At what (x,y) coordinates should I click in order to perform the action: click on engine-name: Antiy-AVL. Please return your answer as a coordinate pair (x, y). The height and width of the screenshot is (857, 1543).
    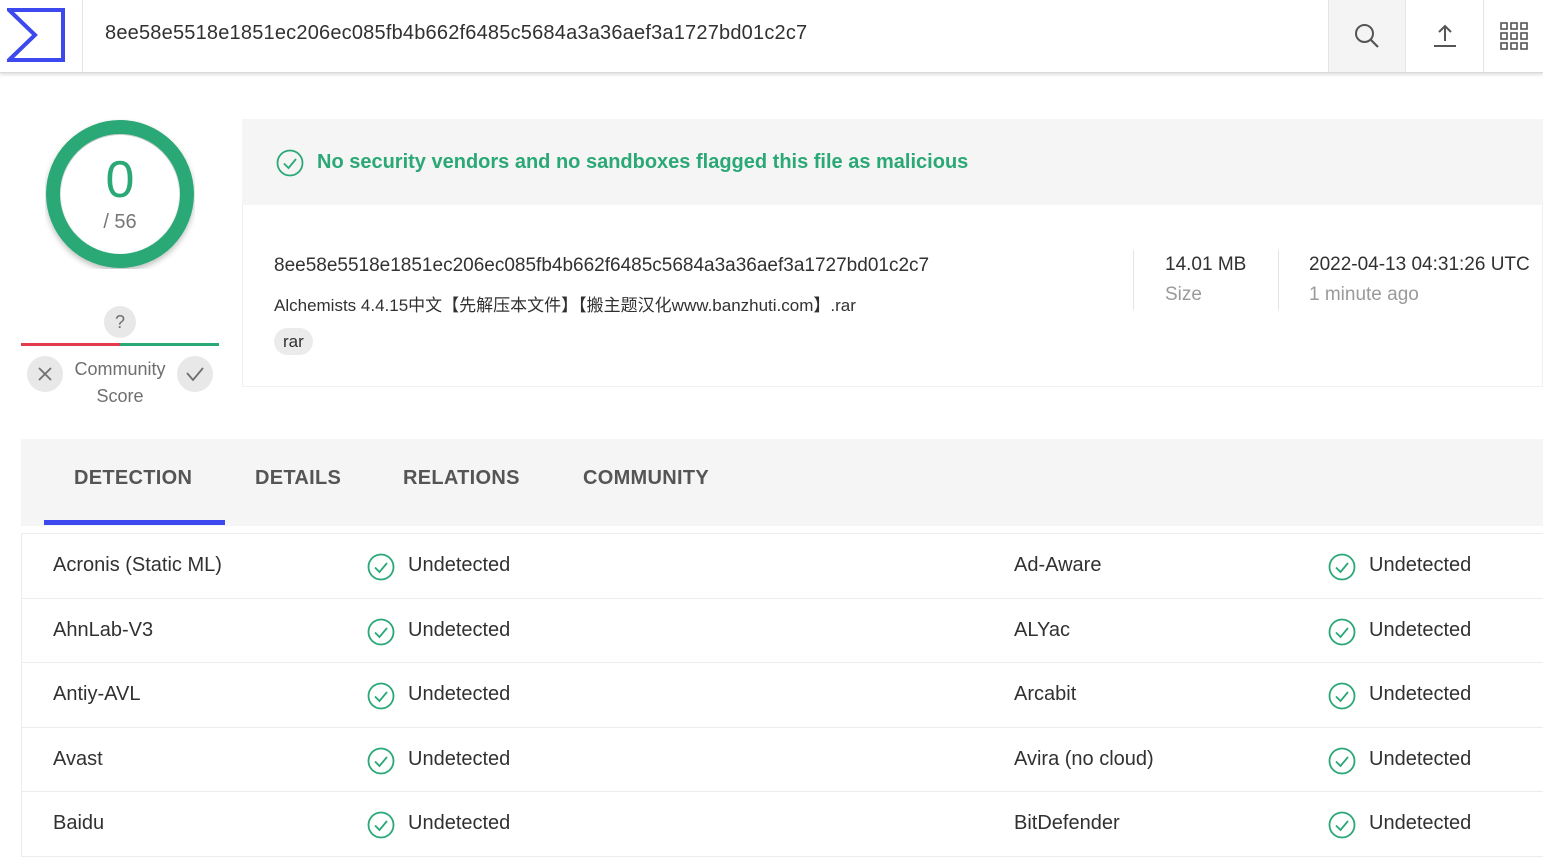
    Looking at the image, I should click on (97, 694).